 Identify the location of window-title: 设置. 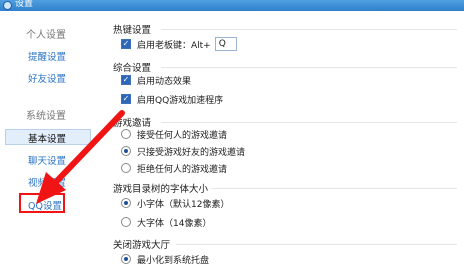
(24, 4).